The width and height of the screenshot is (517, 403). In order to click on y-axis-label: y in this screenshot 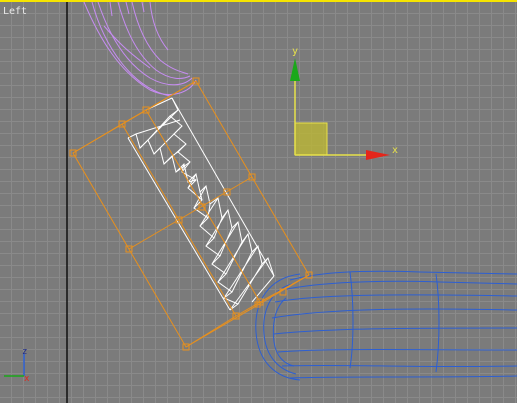, I will do `click(295, 51)`.